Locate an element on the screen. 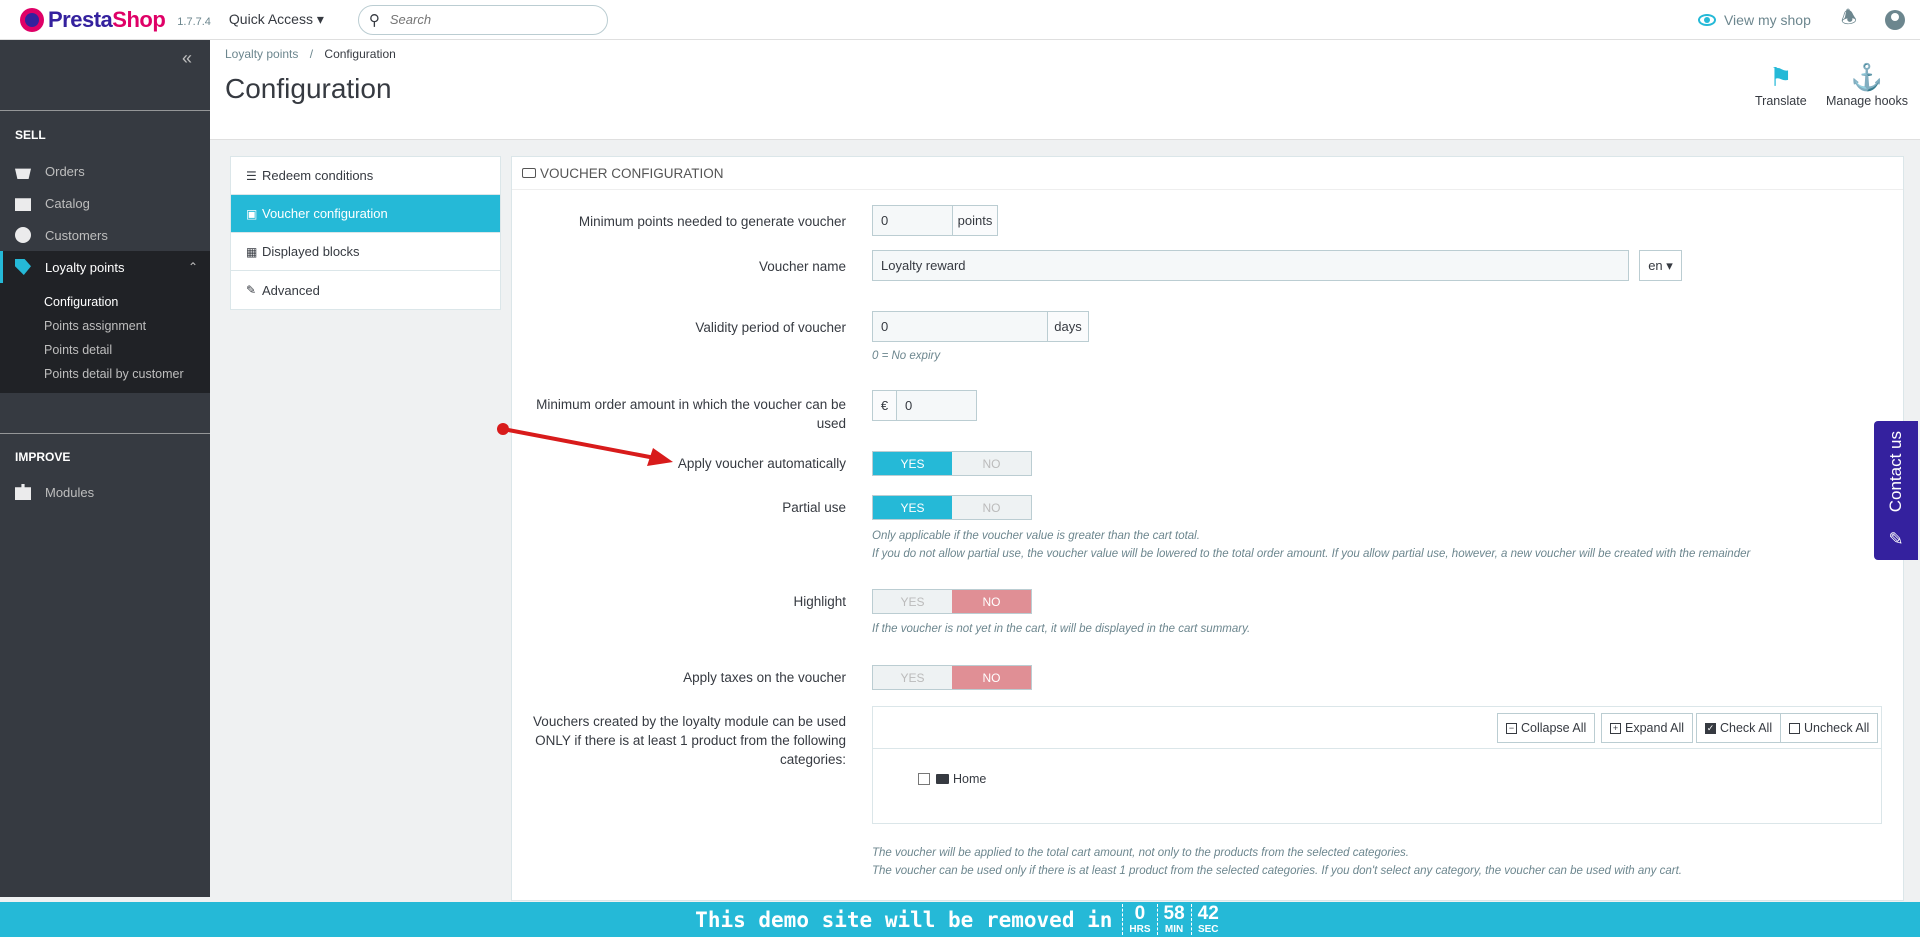 This screenshot has height=937, width=1920. tab-label: Voucher configuration is located at coordinates (325, 213).